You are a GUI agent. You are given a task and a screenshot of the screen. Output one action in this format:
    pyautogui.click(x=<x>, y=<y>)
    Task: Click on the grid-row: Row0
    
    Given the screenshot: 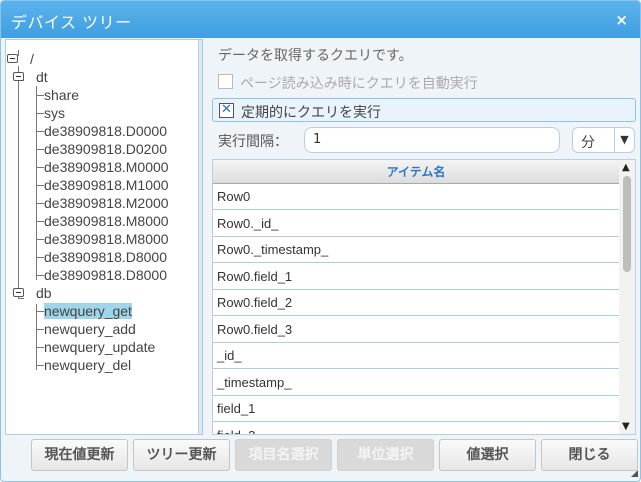 What is the action you would take?
    pyautogui.click(x=416, y=197)
    